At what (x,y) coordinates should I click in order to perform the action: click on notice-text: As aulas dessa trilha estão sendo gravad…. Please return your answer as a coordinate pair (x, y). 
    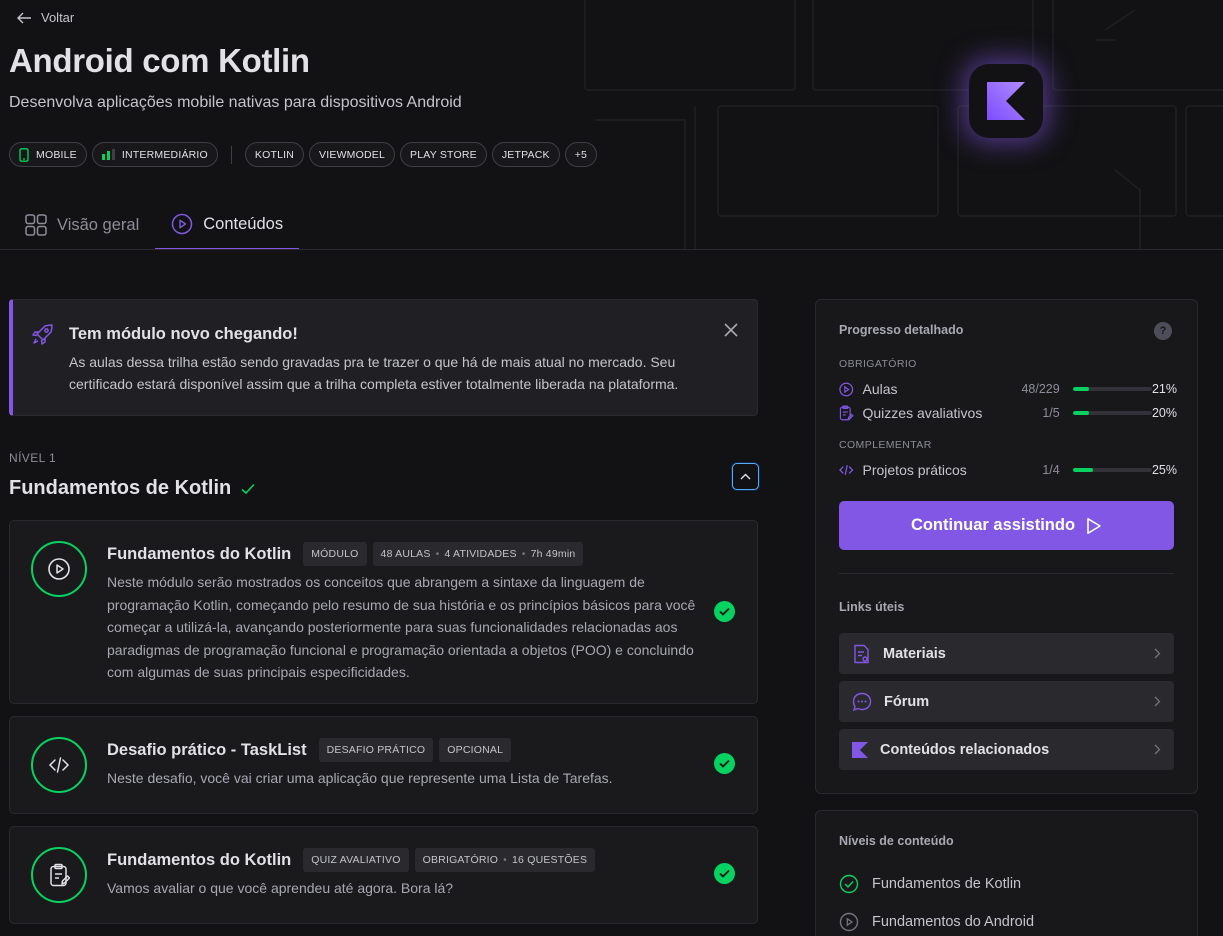
    Looking at the image, I should click on (374, 373).